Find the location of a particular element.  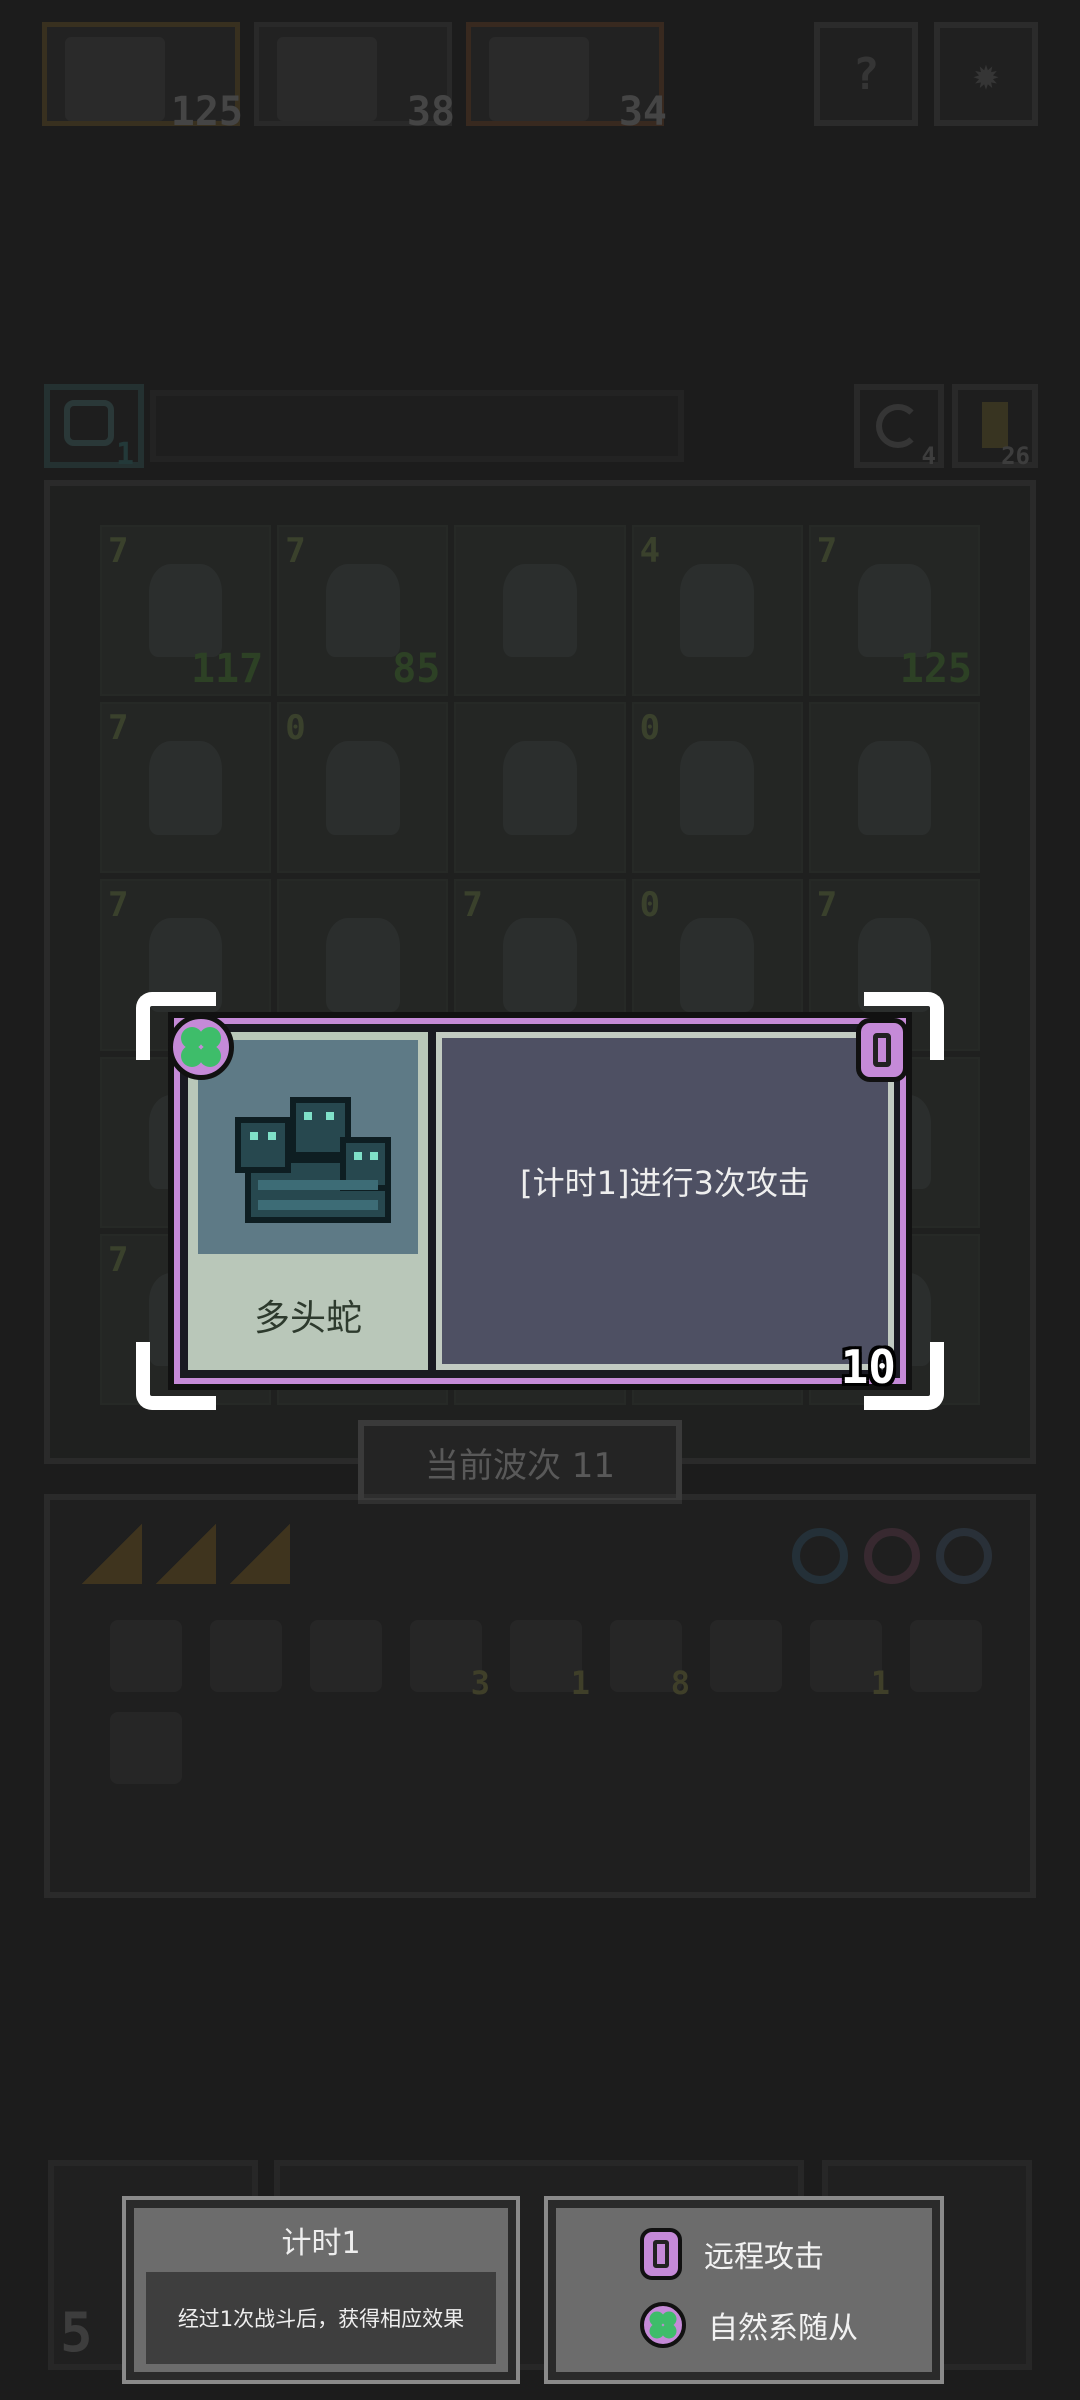

orb-row is located at coordinates (892, 1556).